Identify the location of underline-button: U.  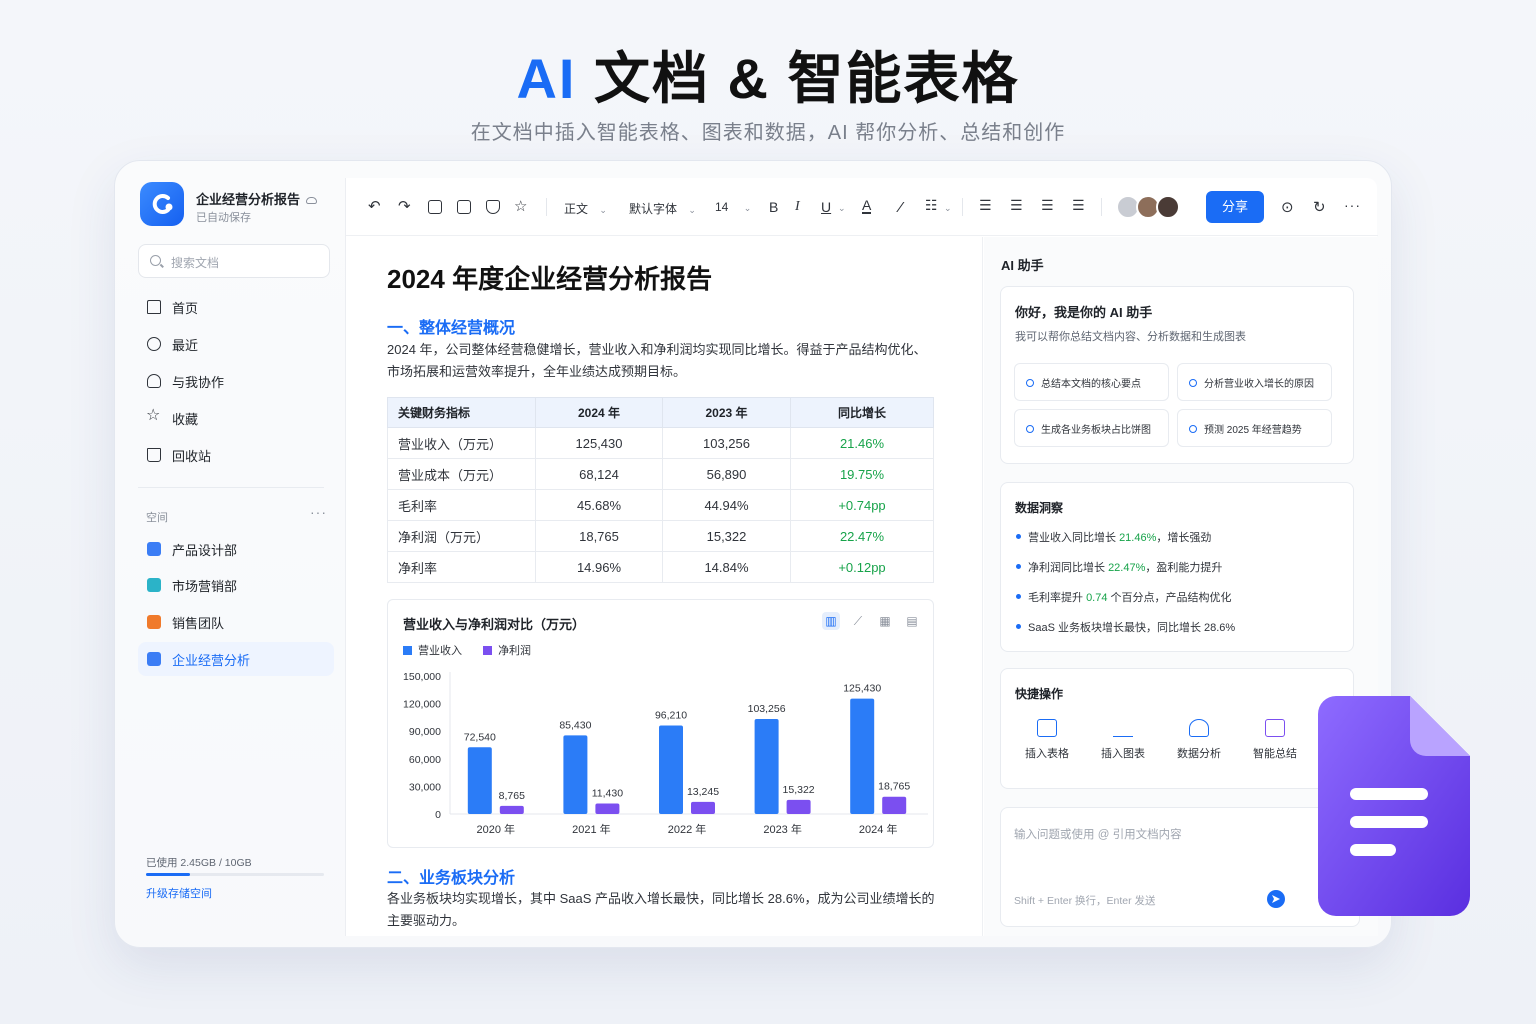
(826, 207).